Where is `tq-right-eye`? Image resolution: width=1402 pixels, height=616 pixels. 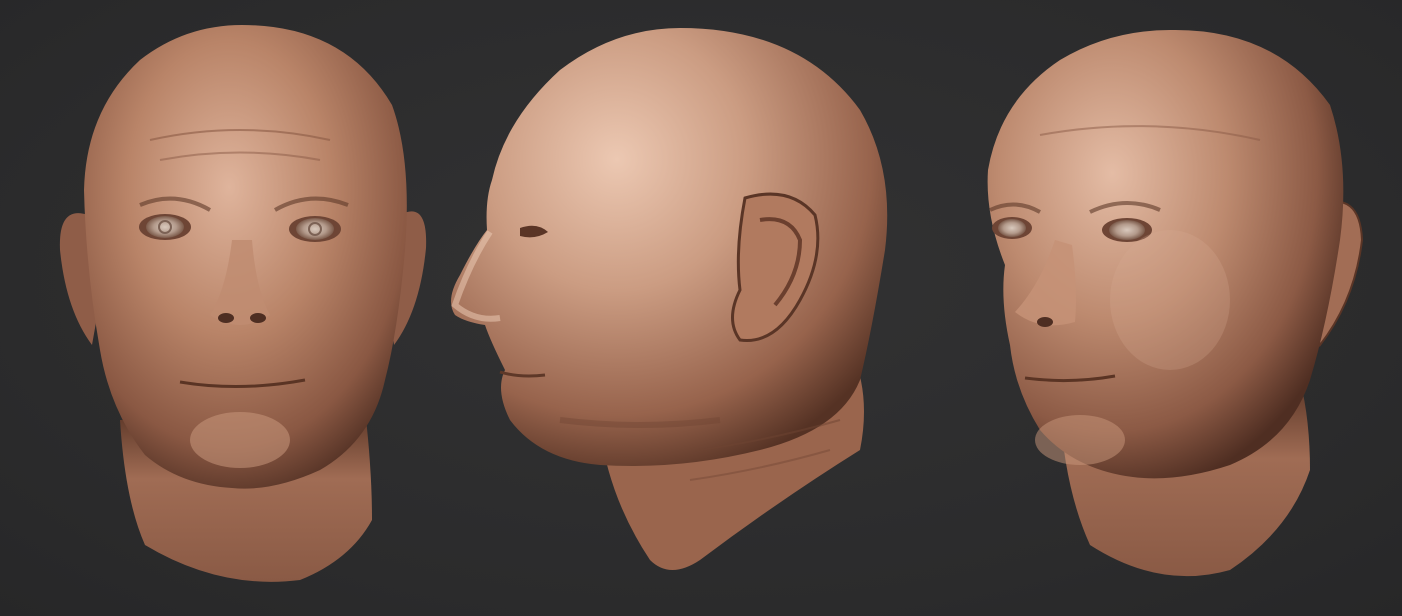 tq-right-eye is located at coordinates (1127, 230).